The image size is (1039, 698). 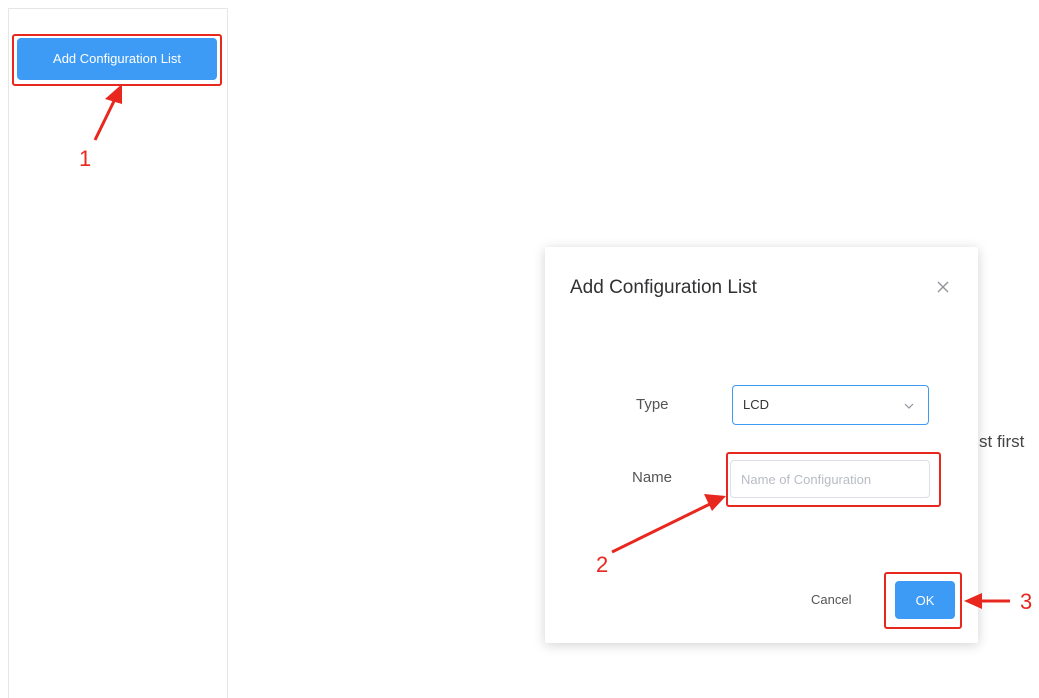 What do you see at coordinates (85, 158) in the screenshot?
I see `annotation-step-1: 1` at bounding box center [85, 158].